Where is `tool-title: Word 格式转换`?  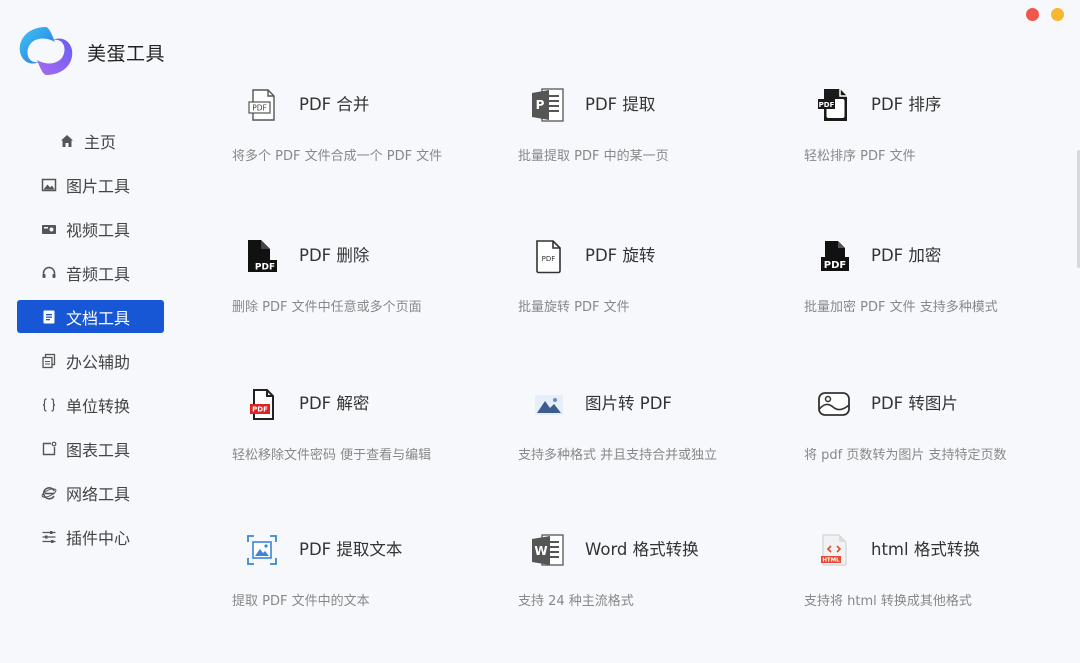 tool-title: Word 格式转换 is located at coordinates (642, 549).